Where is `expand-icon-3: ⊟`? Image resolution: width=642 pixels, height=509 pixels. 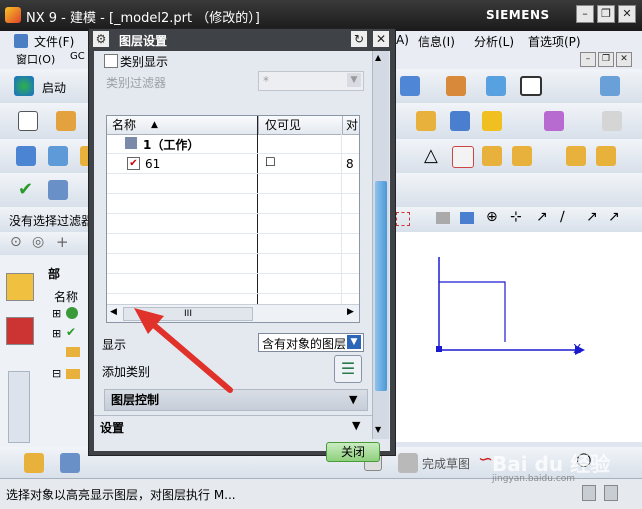
expand-icon-3: ⊟ is located at coordinates (56, 373).